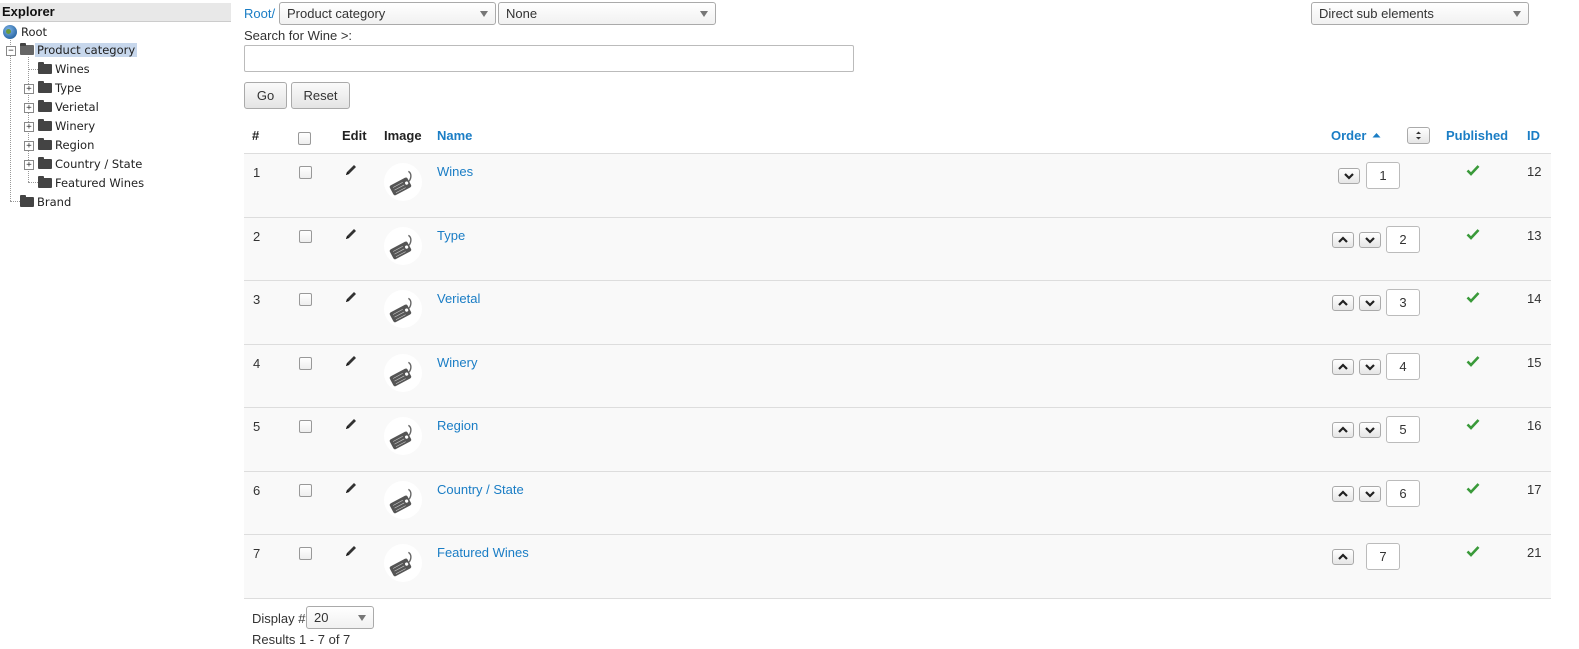  Describe the element at coordinates (320, 95) in the screenshot. I see `reset-button: Reset` at that location.